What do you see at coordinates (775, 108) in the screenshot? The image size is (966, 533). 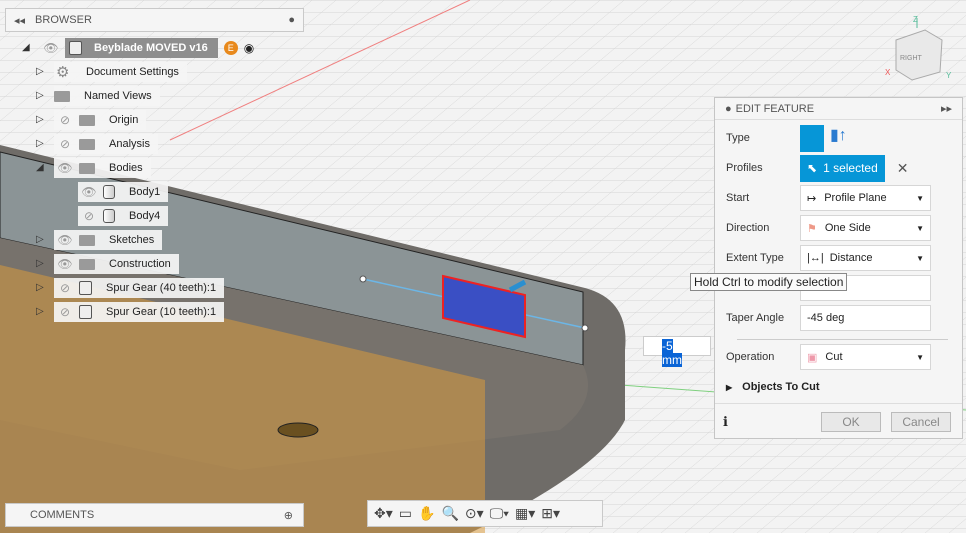 I see `dialog-title: EDIT FEATURE` at bounding box center [775, 108].